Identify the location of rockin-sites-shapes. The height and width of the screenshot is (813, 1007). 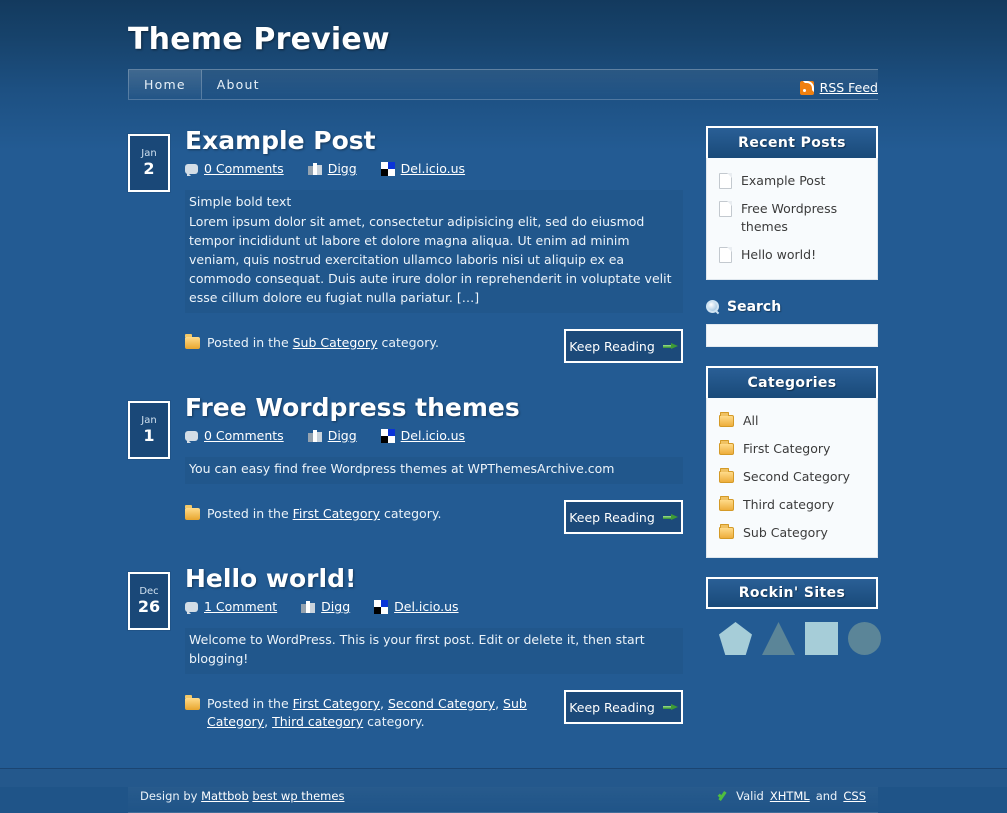
(793, 632).